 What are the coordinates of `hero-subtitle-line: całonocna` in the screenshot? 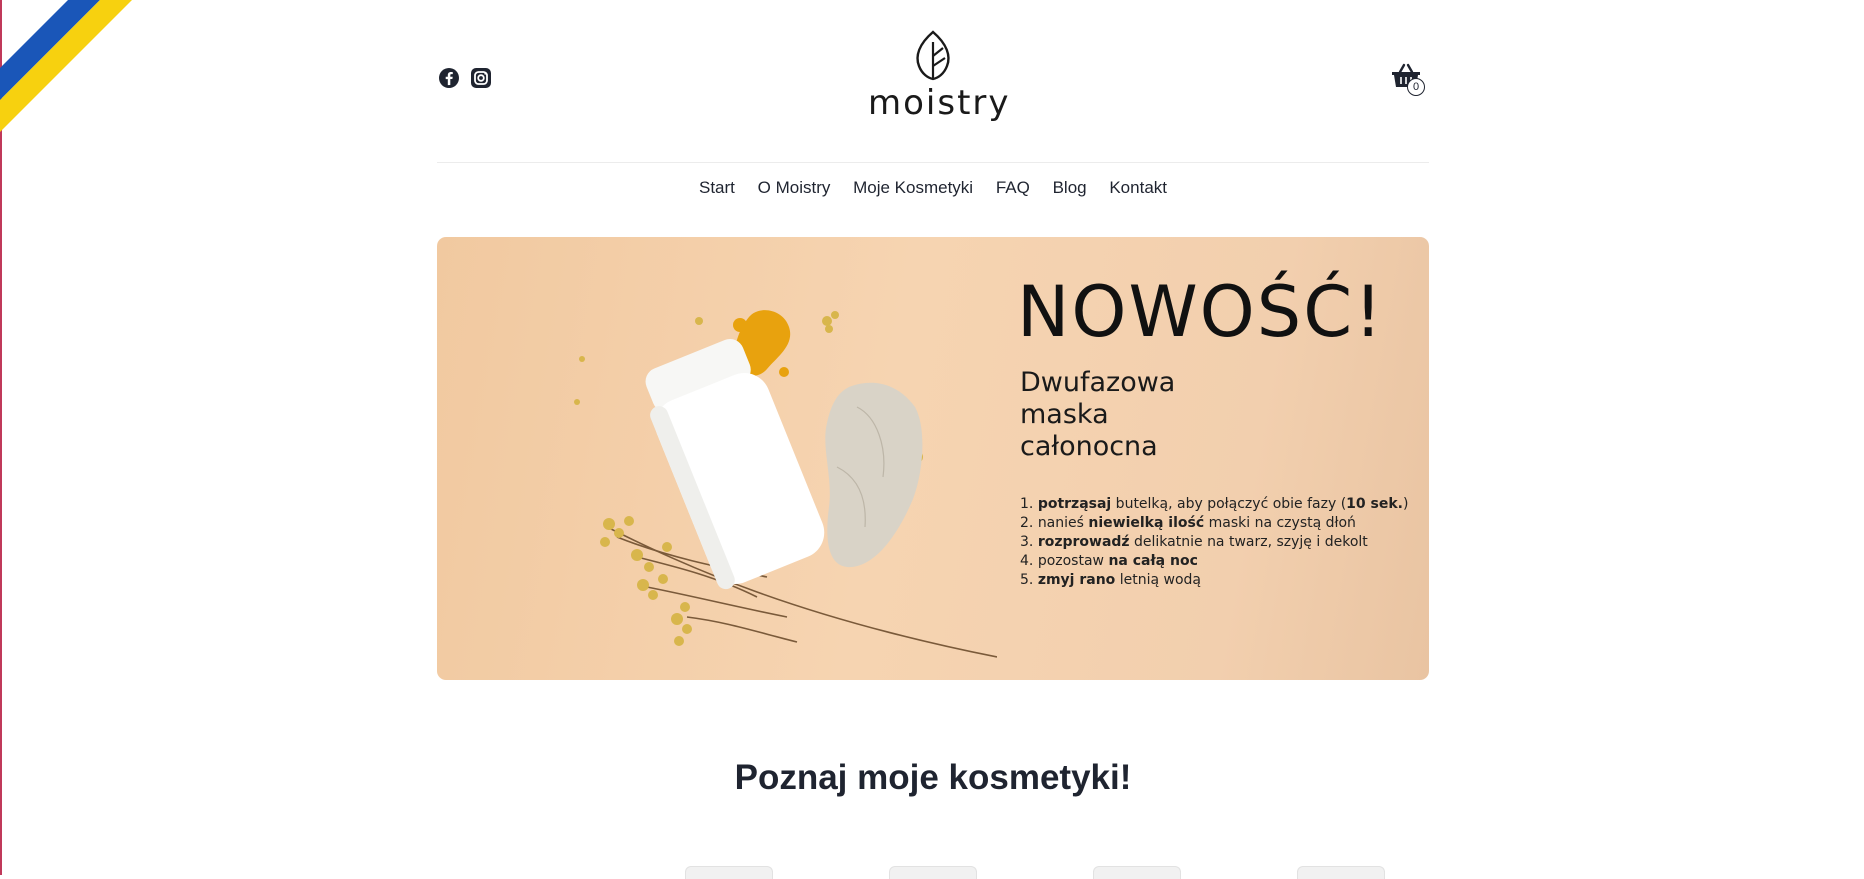 It's located at (1089, 446).